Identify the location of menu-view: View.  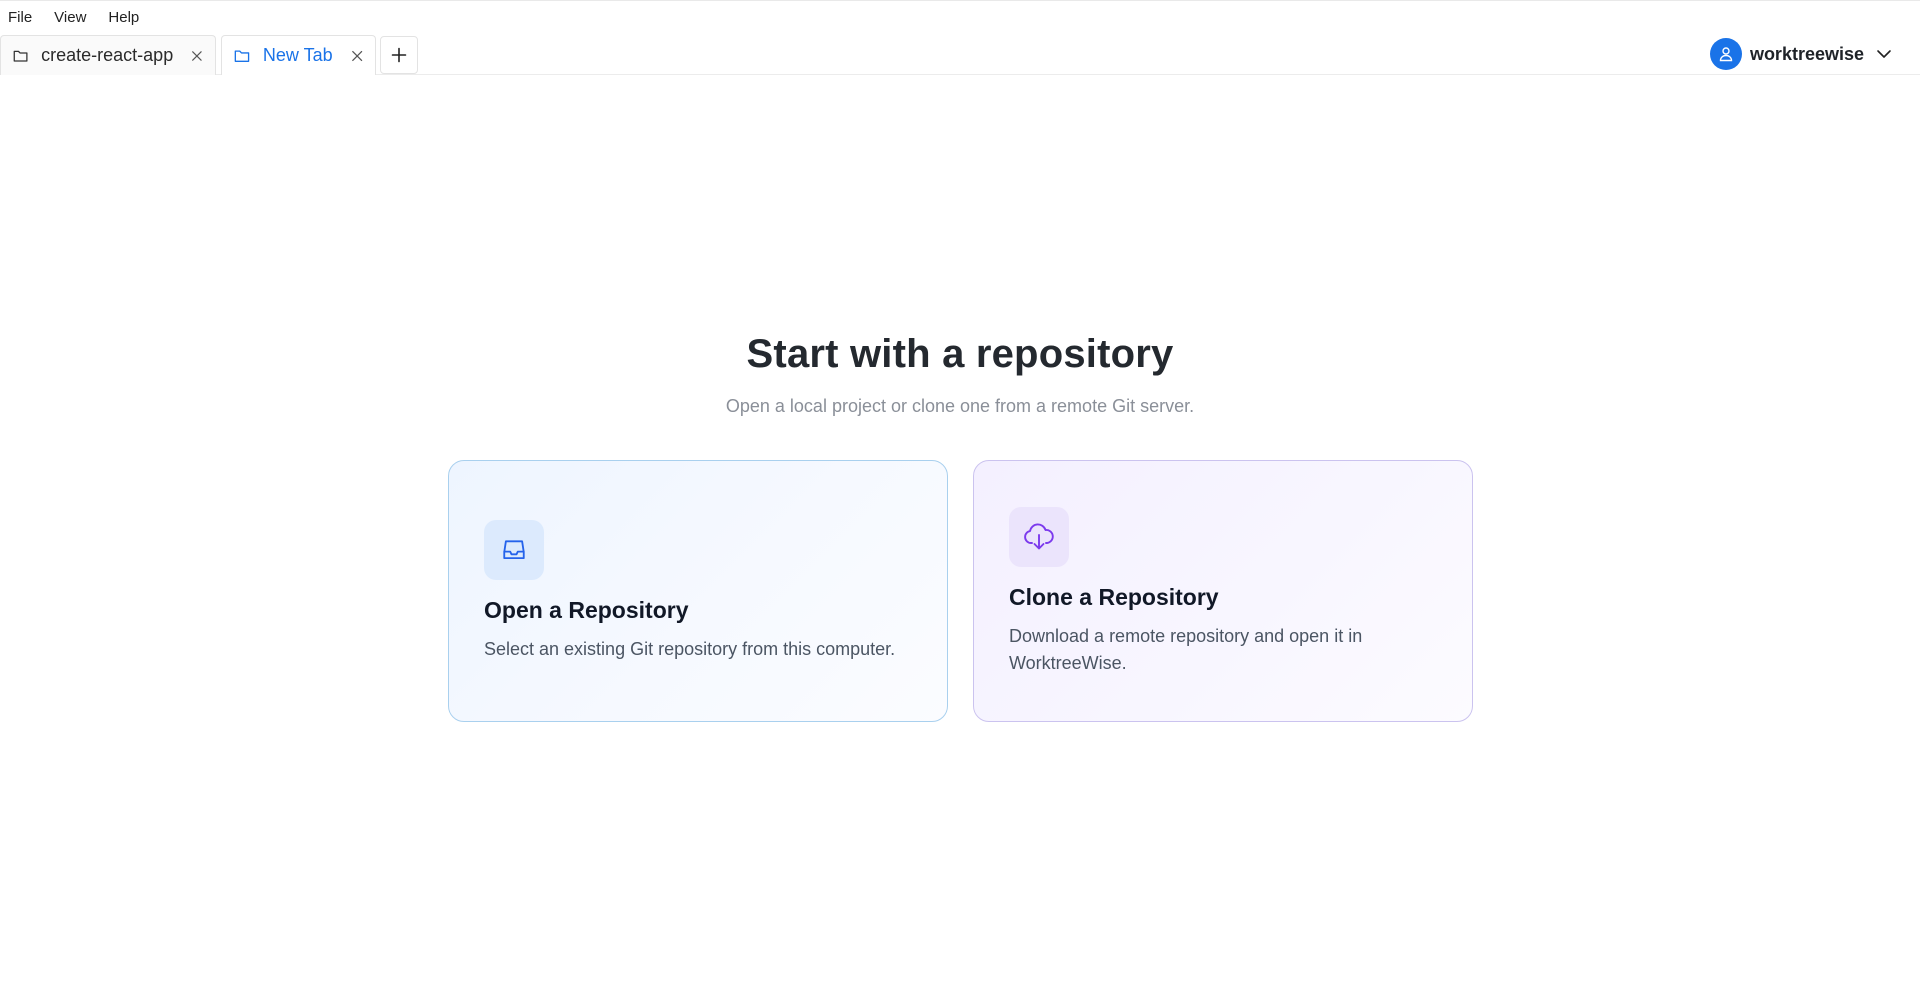
(70, 17).